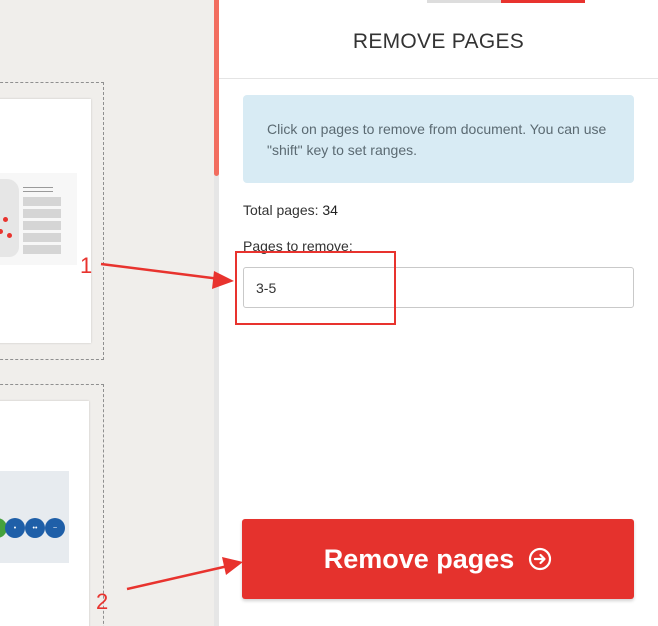 The image size is (658, 626). Describe the element at coordinates (419, 558) in the screenshot. I see `remove-pages-button-label: Remove pages` at that location.